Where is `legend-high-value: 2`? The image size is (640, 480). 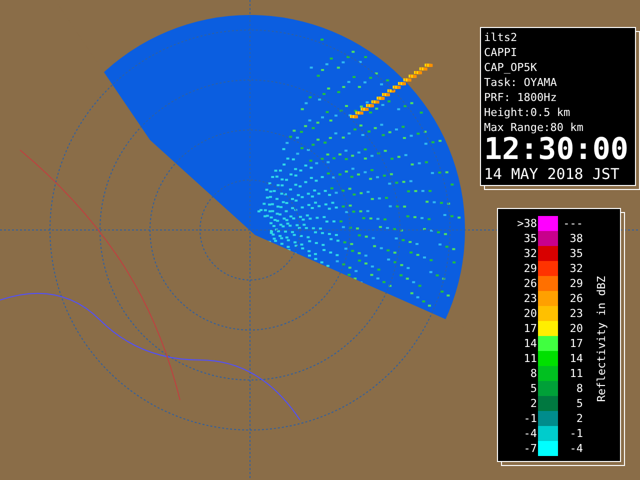 legend-high-value: 2 is located at coordinates (579, 418).